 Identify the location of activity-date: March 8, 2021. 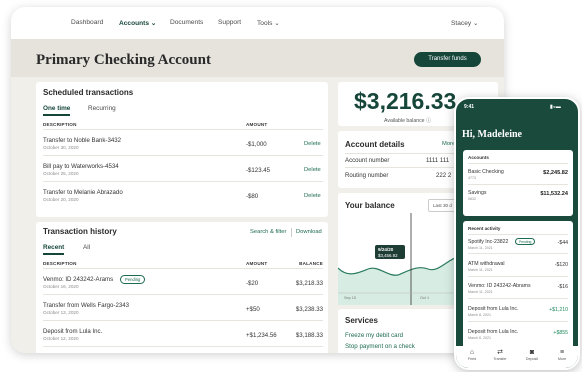
(479, 315).